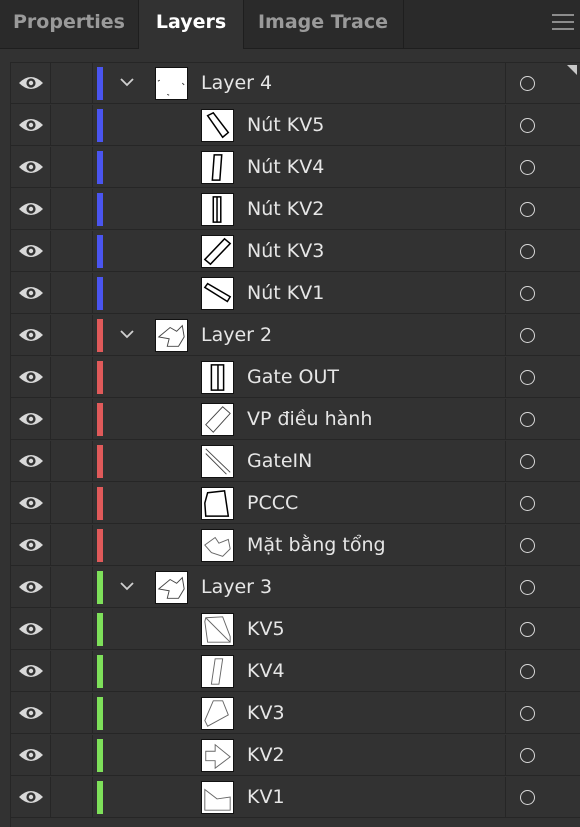  What do you see at coordinates (295, 671) in the screenshot?
I see `sublayer-row: KV4` at bounding box center [295, 671].